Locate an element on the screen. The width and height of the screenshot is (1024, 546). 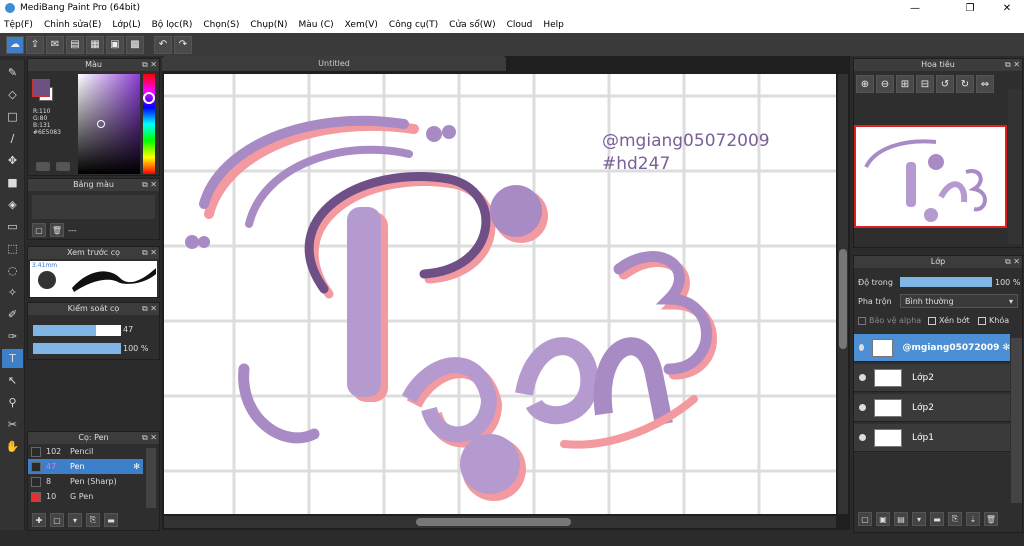
close-icon: ✕ is located at coordinates (1007, 8).